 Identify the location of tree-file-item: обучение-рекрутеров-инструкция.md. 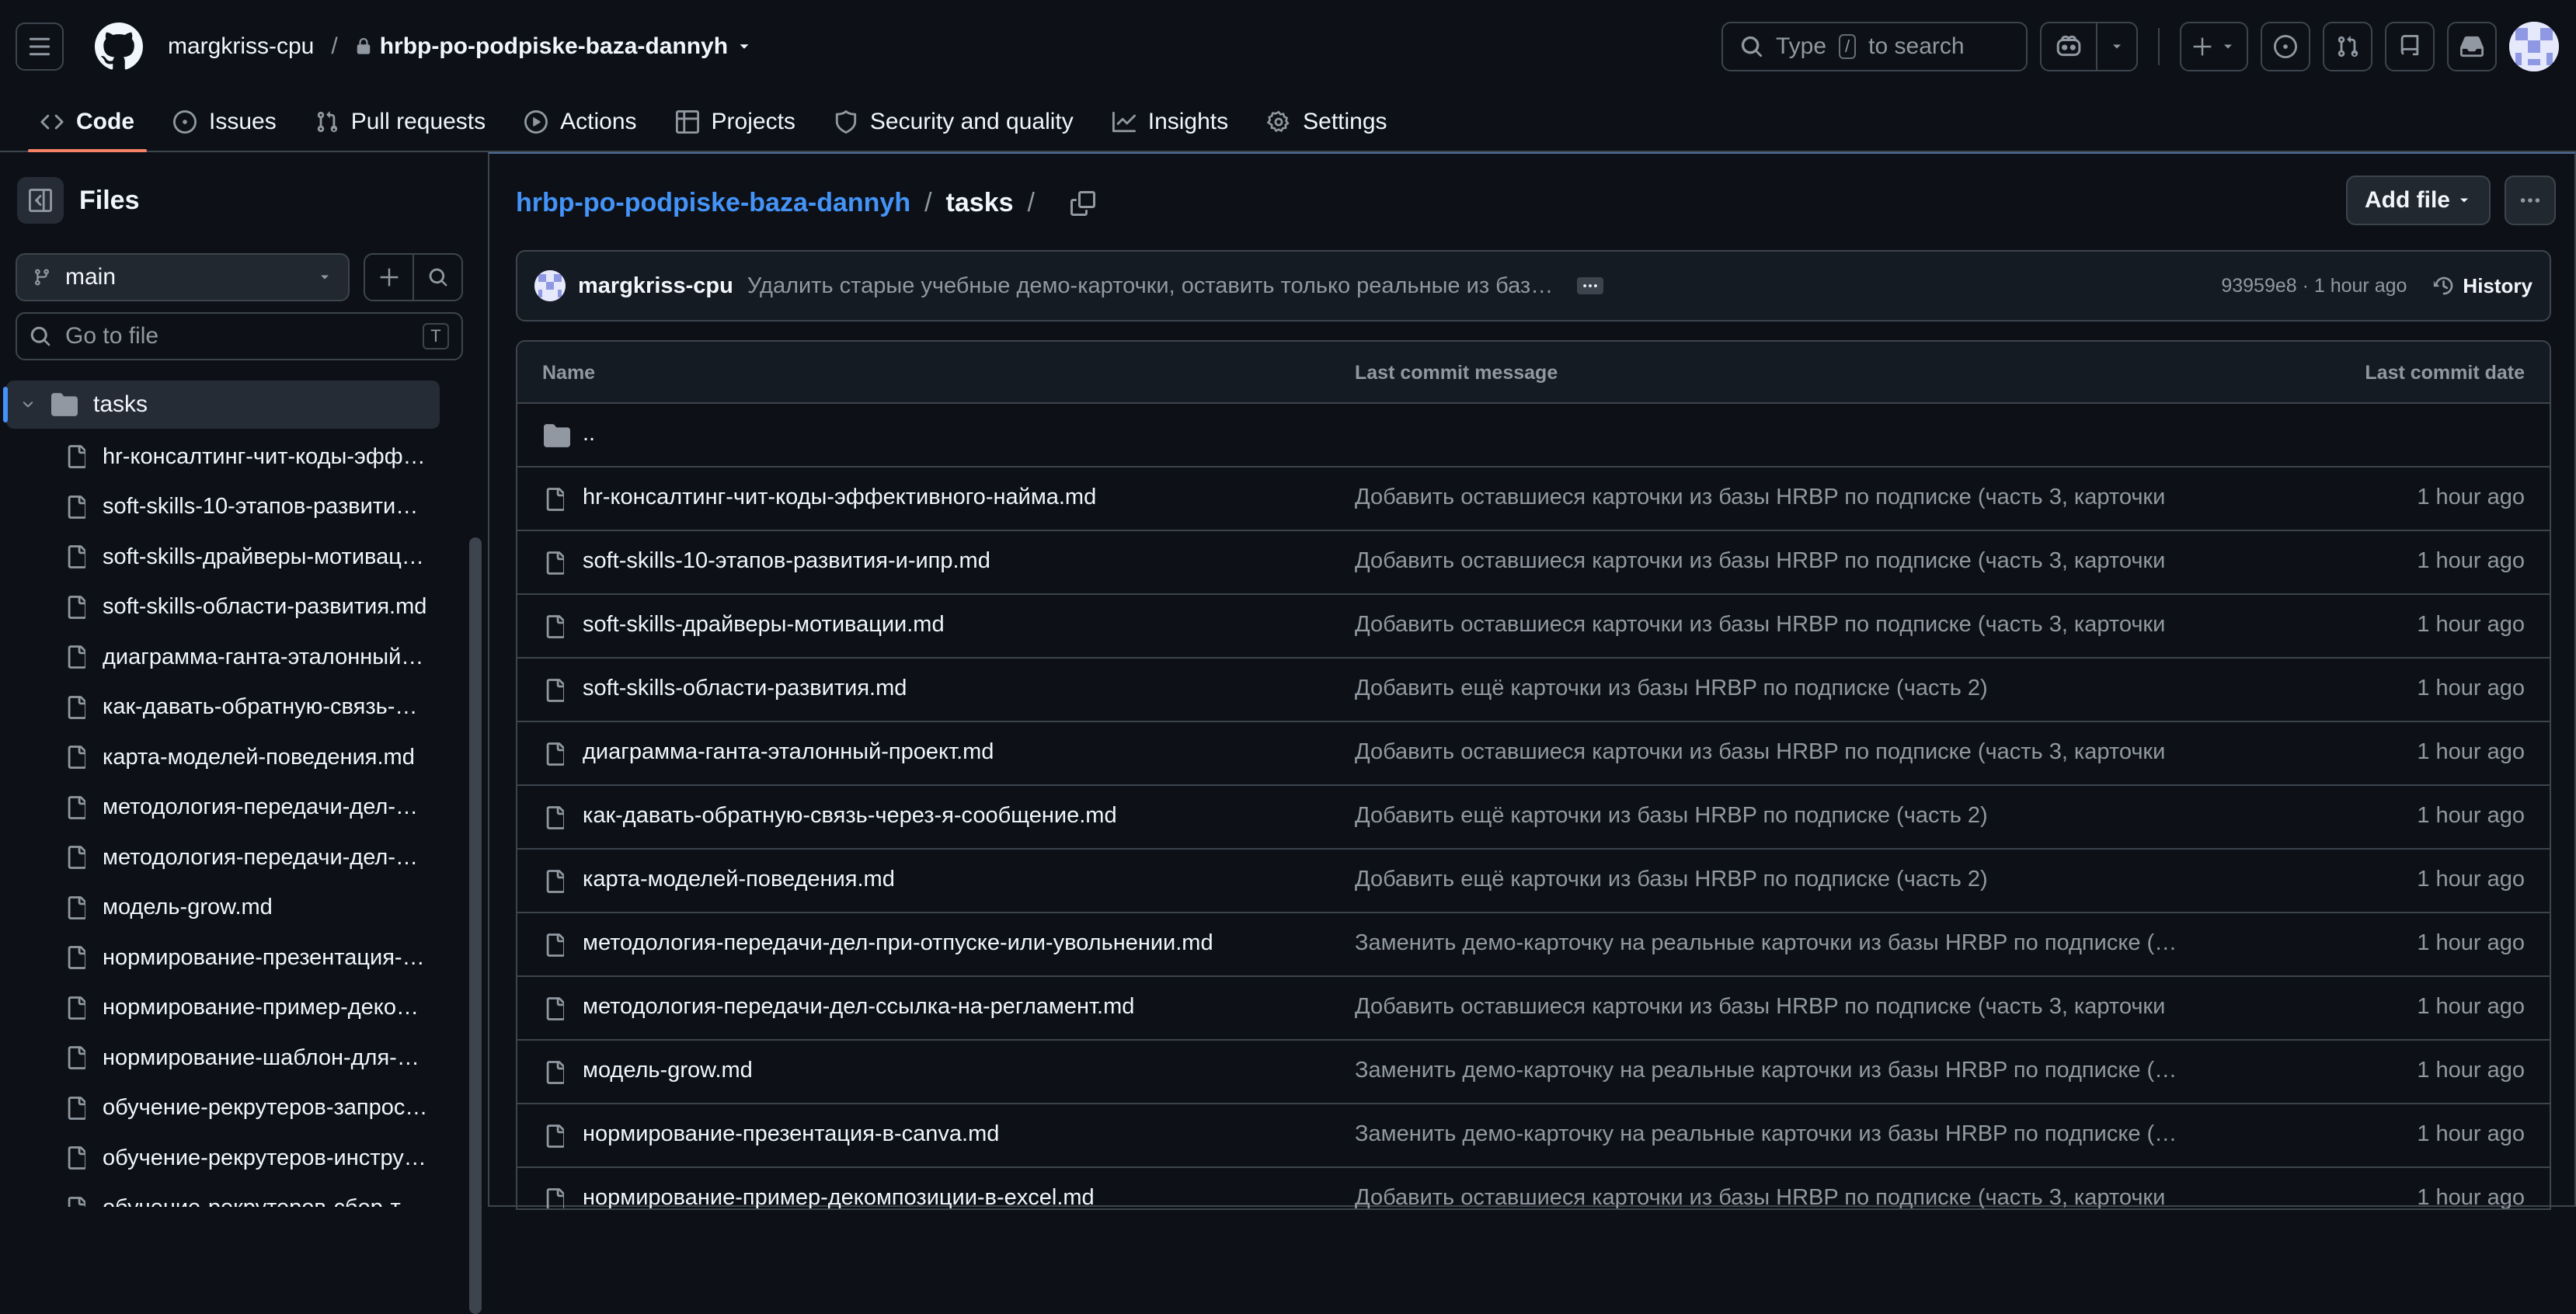
(247, 1158).